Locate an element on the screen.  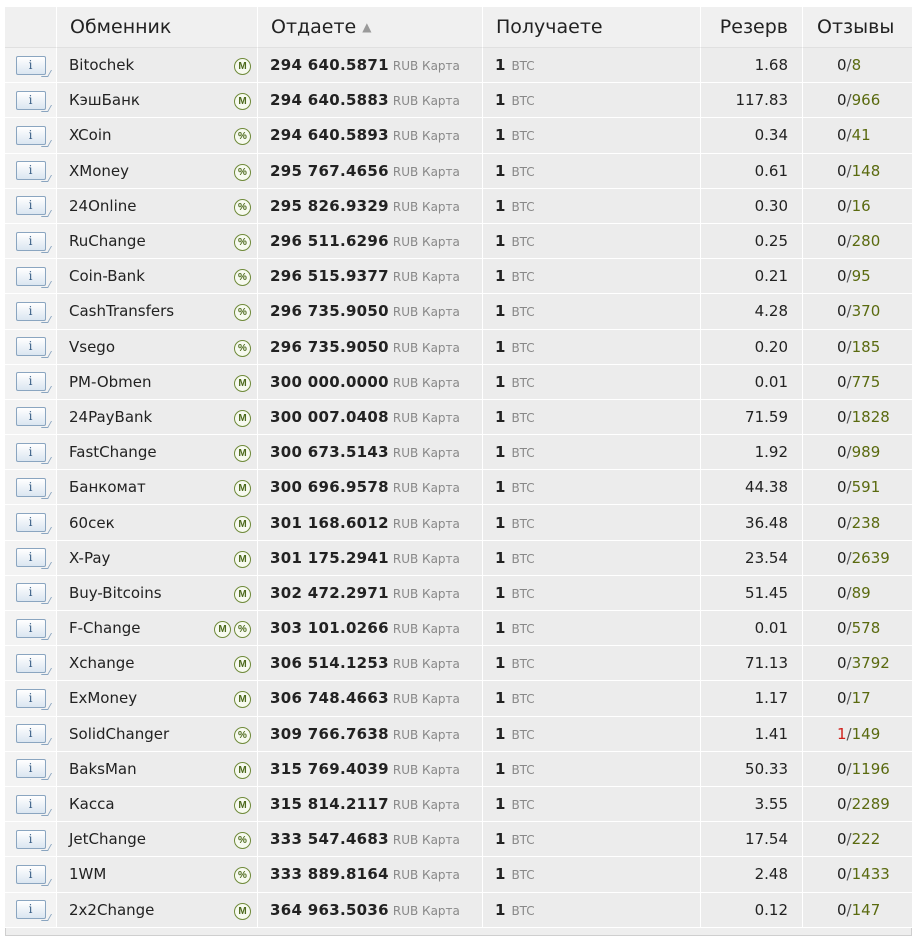
positive-reviews-count: 989 is located at coordinates (866, 452).